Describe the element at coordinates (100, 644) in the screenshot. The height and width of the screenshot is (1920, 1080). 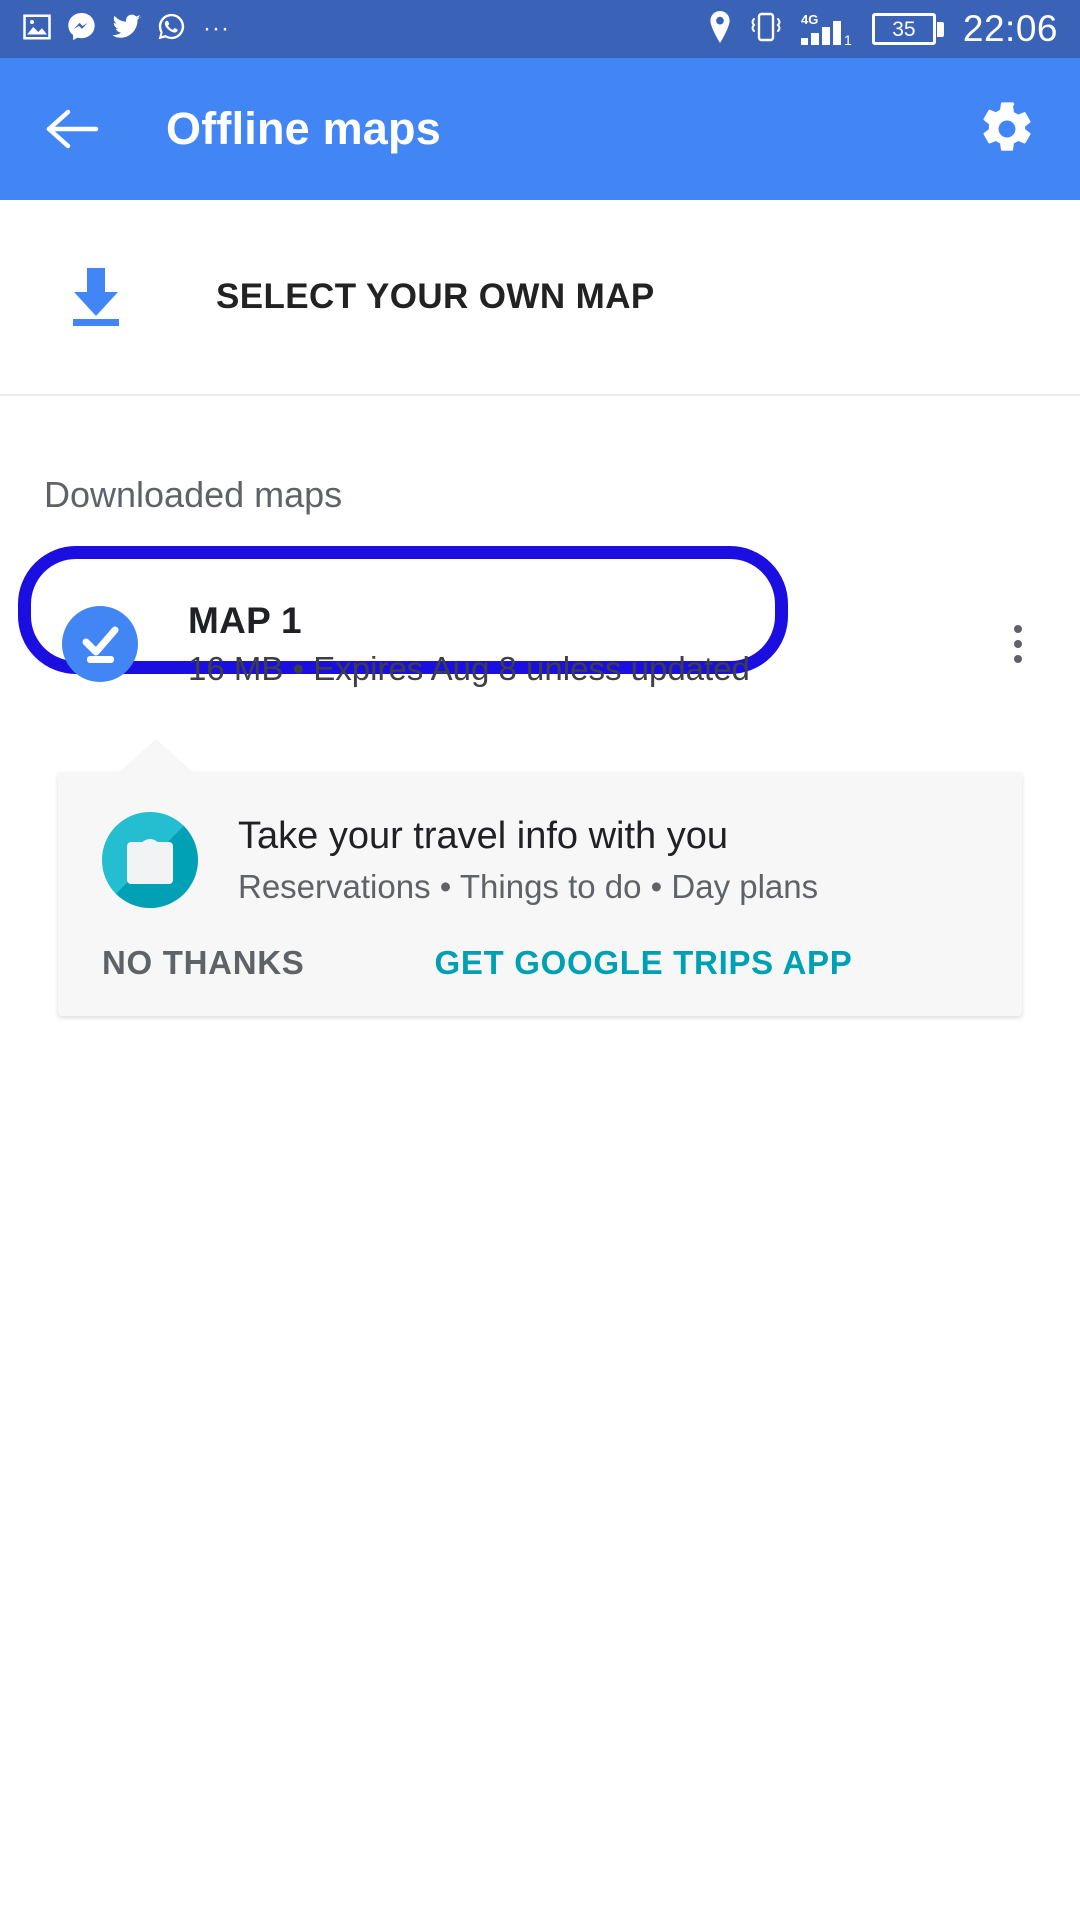
I see `downloaded-check-icon` at that location.